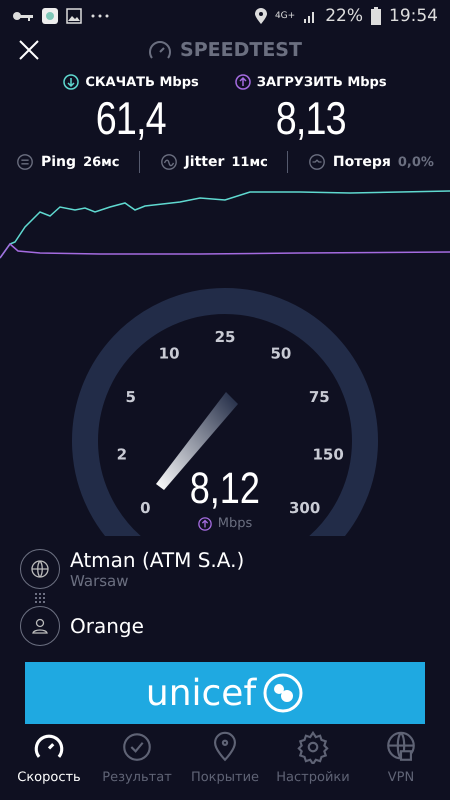 This screenshot has width=450, height=800. What do you see at coordinates (313, 765) in the screenshot?
I see `nav-tab: Настройки` at bounding box center [313, 765].